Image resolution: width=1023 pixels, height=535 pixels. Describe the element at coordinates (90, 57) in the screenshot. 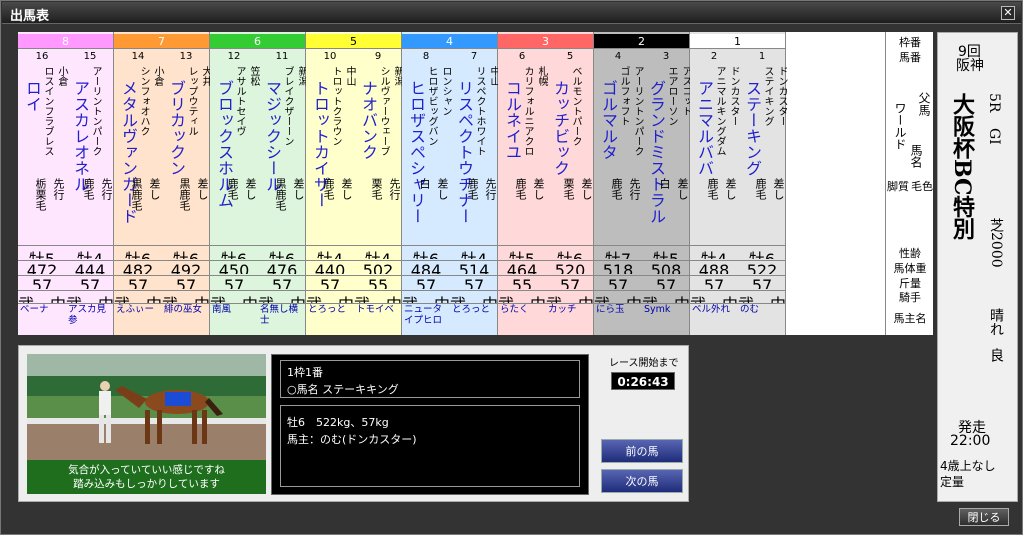

I see `horse-number: 15` at that location.